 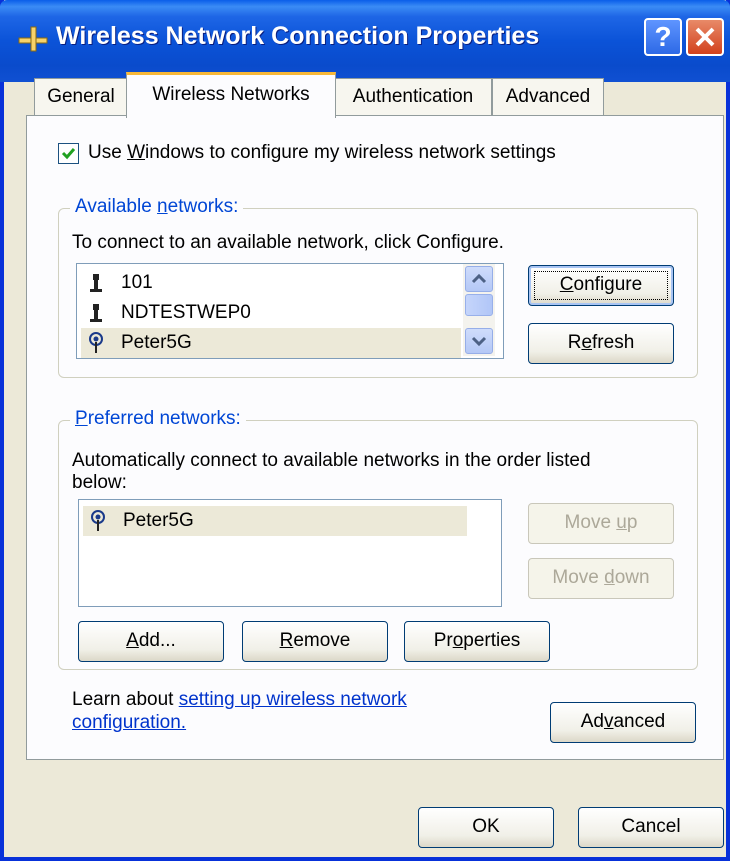 I want to click on use-windows-checkbox, so click(x=68, y=153).